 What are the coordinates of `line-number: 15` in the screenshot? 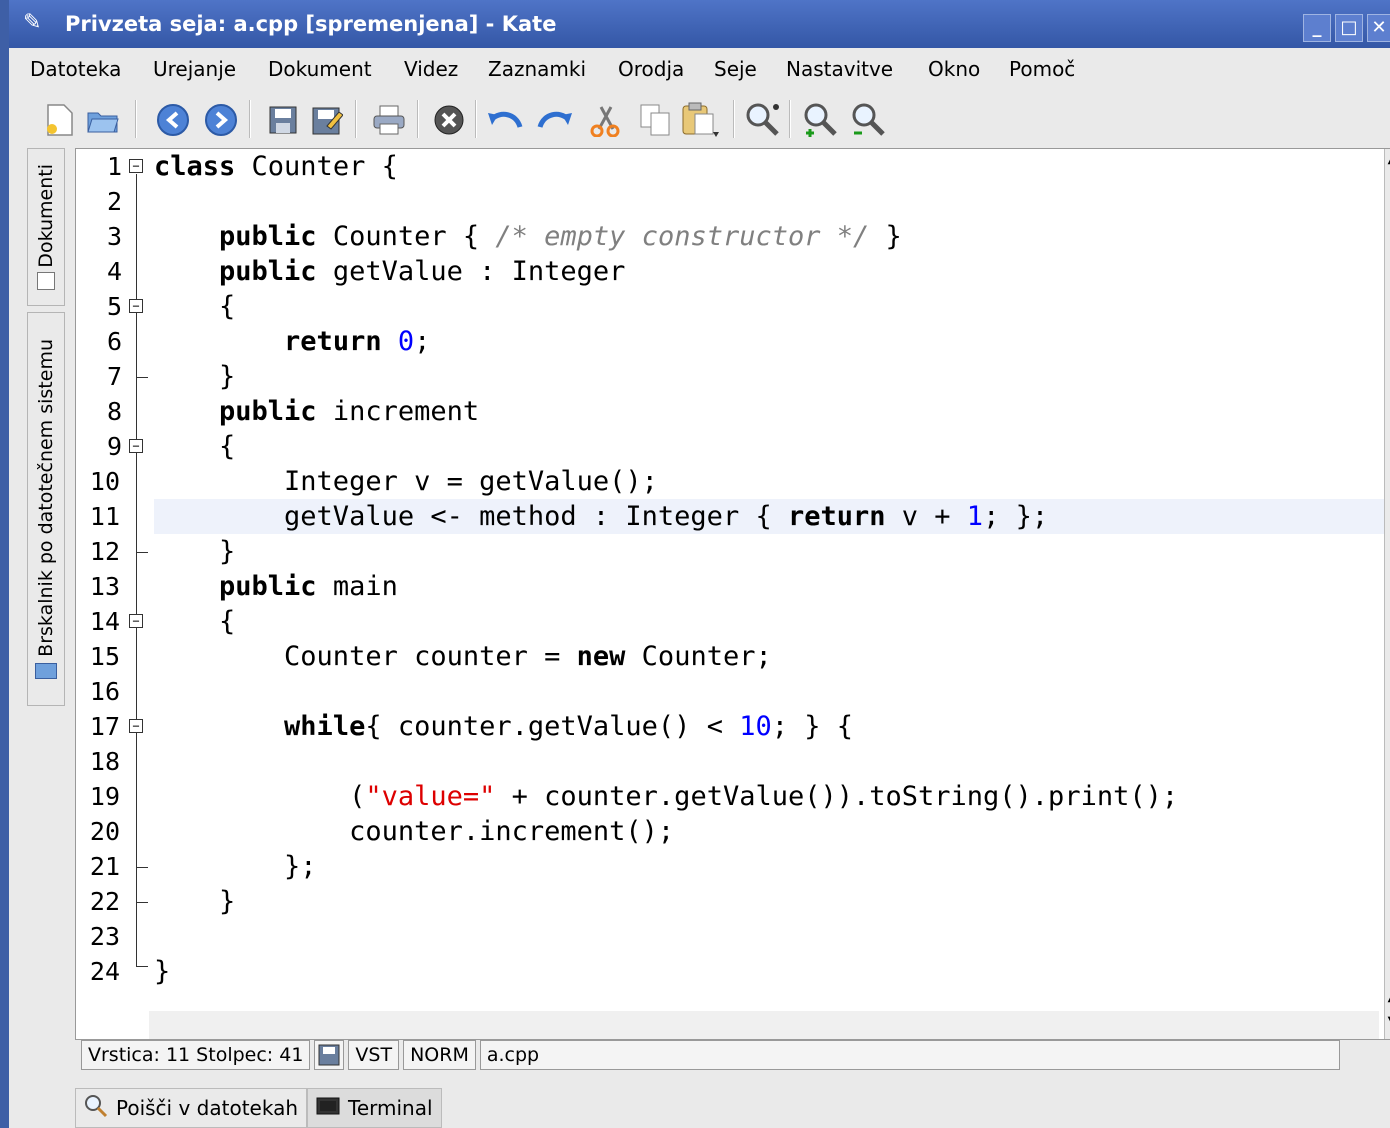 It's located at (104, 656).